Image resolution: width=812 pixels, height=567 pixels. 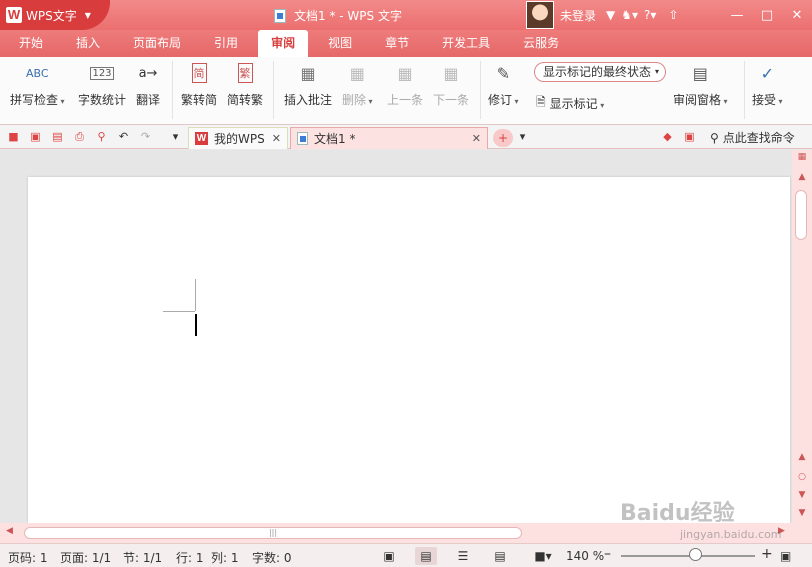 What do you see at coordinates (463, 556) in the screenshot?
I see `outline-view-icon: ☰` at bounding box center [463, 556].